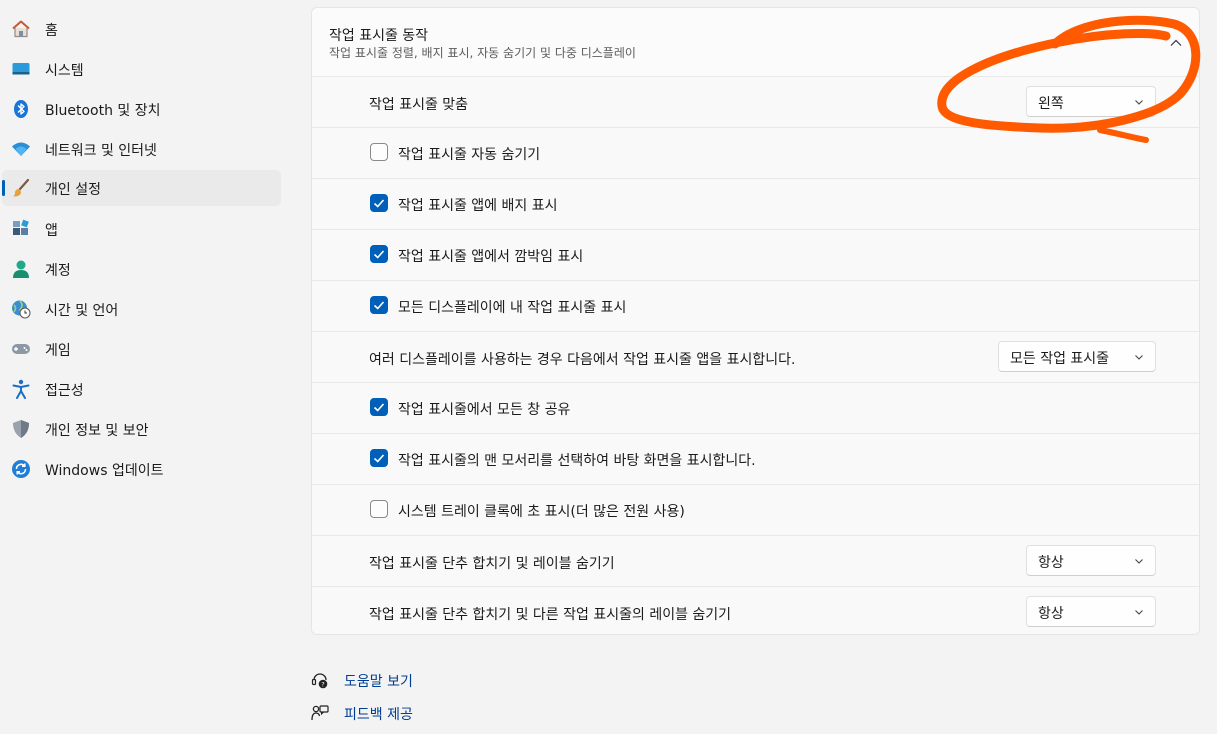 The width and height of the screenshot is (1217, 734). I want to click on accessibility-icon, so click(21, 389).